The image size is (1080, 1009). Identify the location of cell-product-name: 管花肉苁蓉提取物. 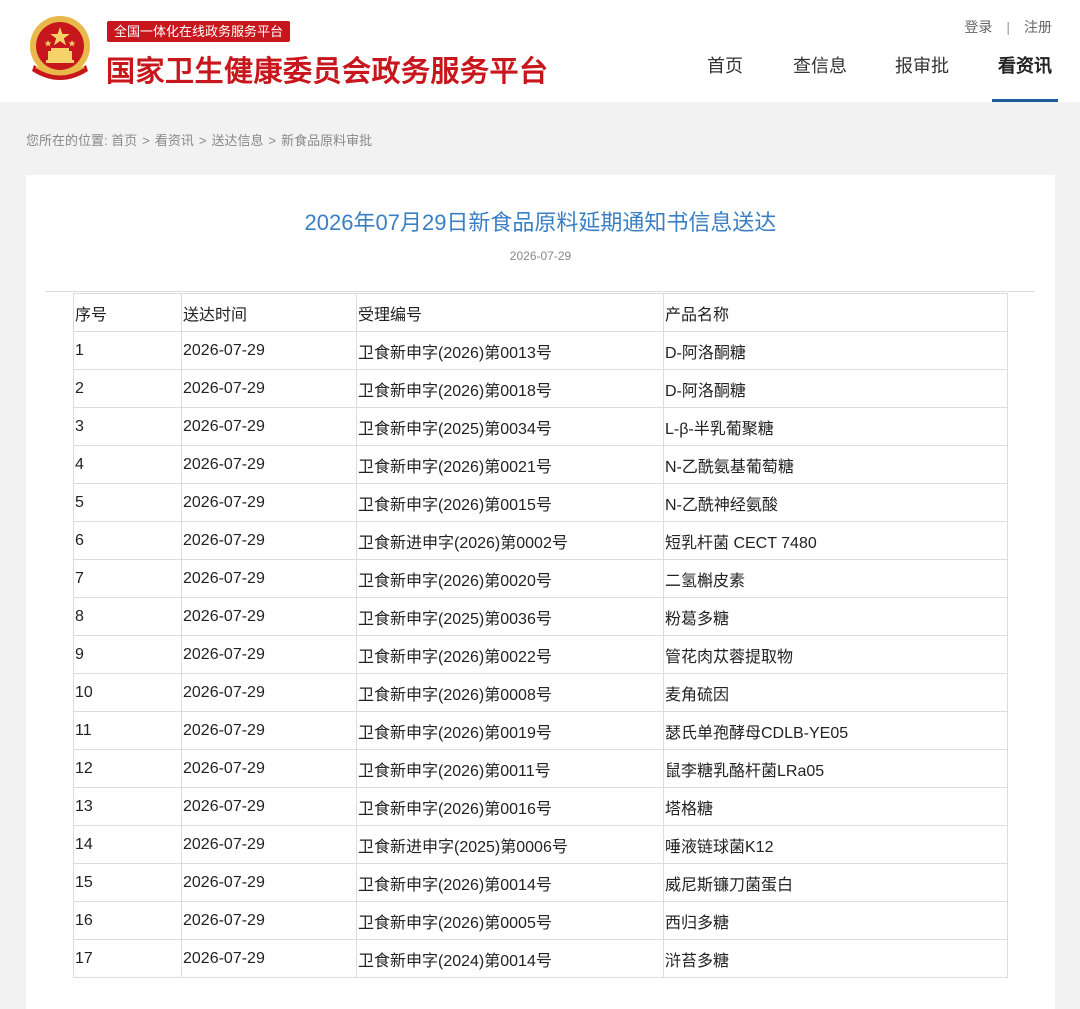
(835, 654).